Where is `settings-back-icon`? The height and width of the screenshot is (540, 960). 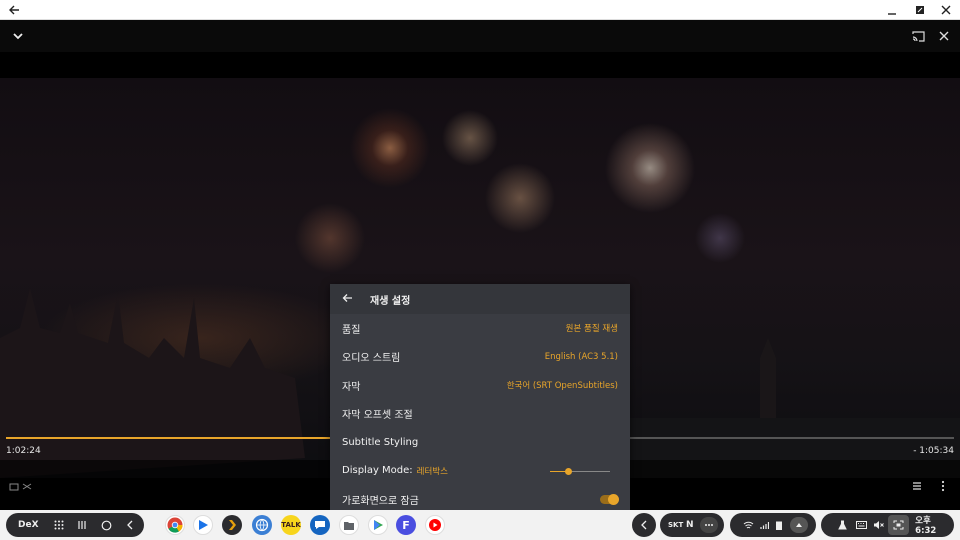
settings-back-icon is located at coordinates (350, 299).